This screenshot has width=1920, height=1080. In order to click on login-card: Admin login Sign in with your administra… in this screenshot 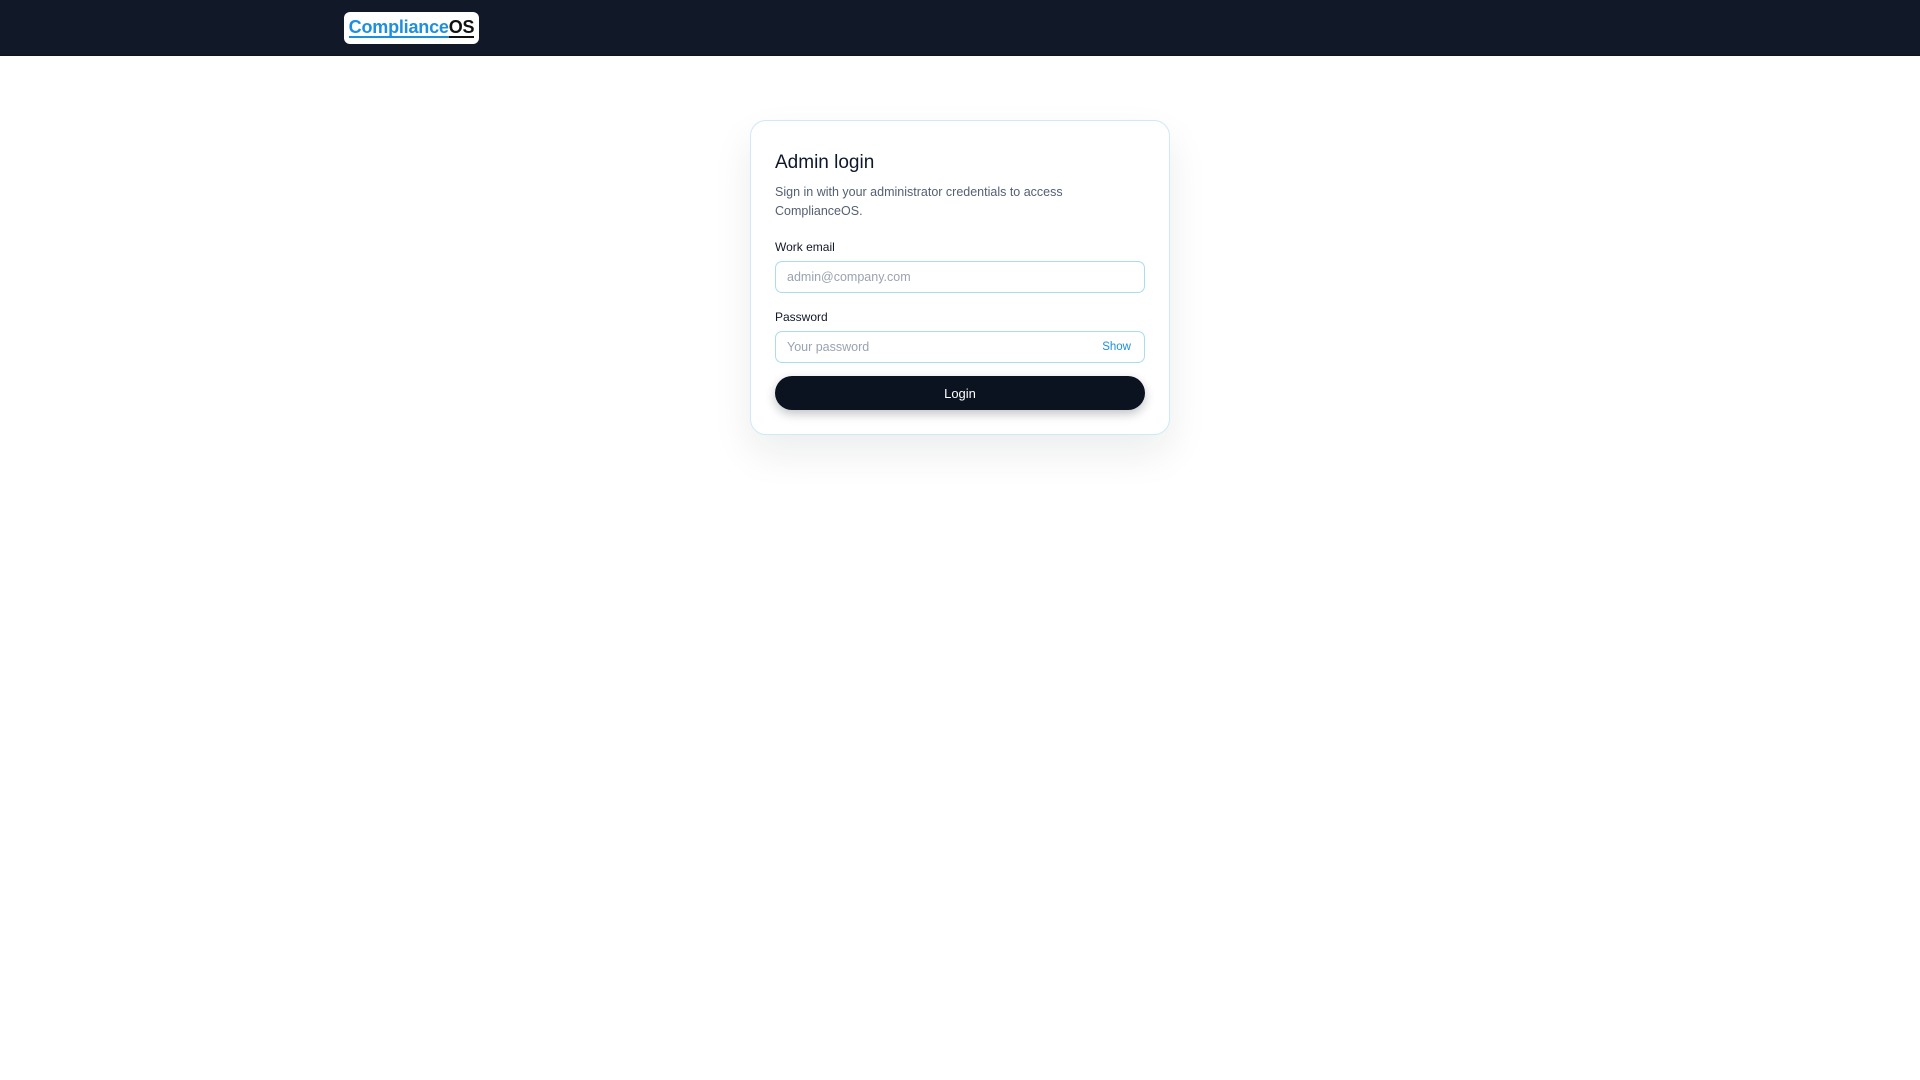, I will do `click(960, 277)`.